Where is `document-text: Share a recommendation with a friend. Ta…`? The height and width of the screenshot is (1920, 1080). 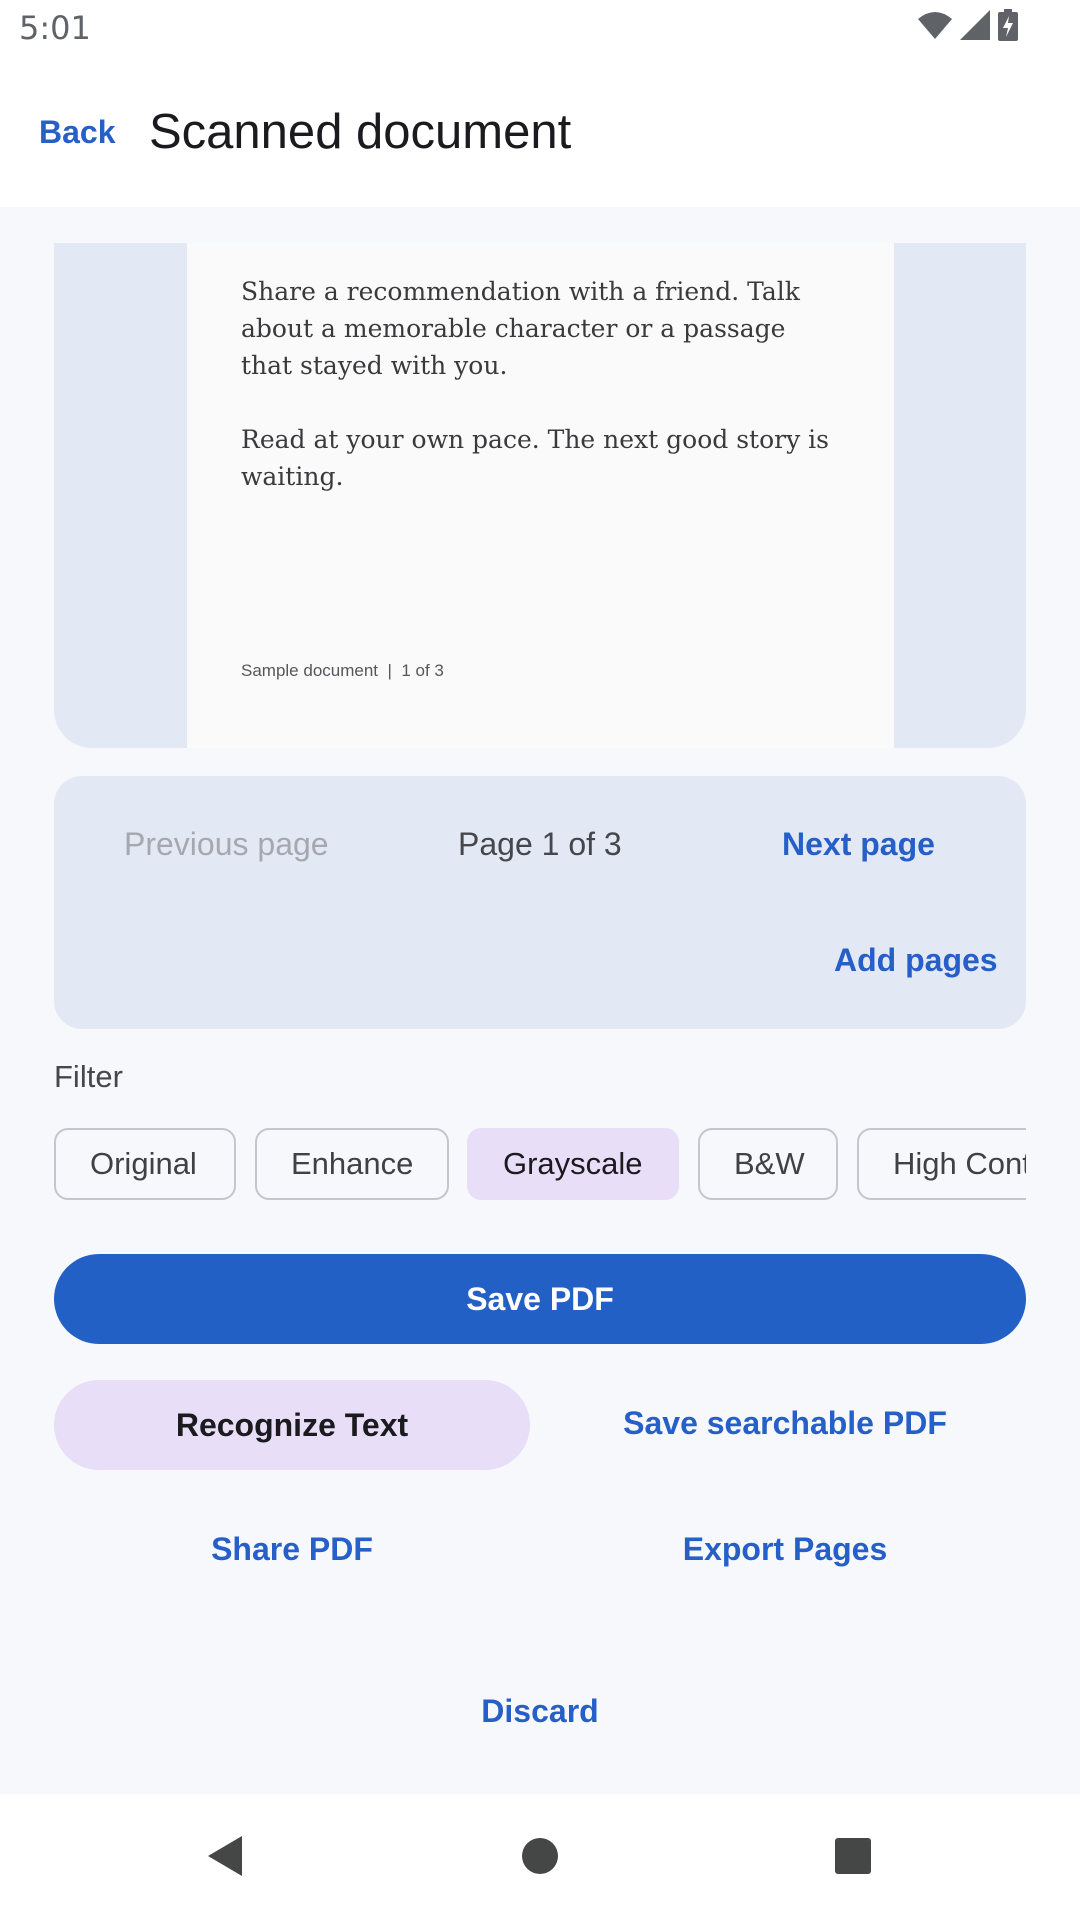
document-text: Share a recommendation with a friend. Ta… is located at coordinates (541, 402).